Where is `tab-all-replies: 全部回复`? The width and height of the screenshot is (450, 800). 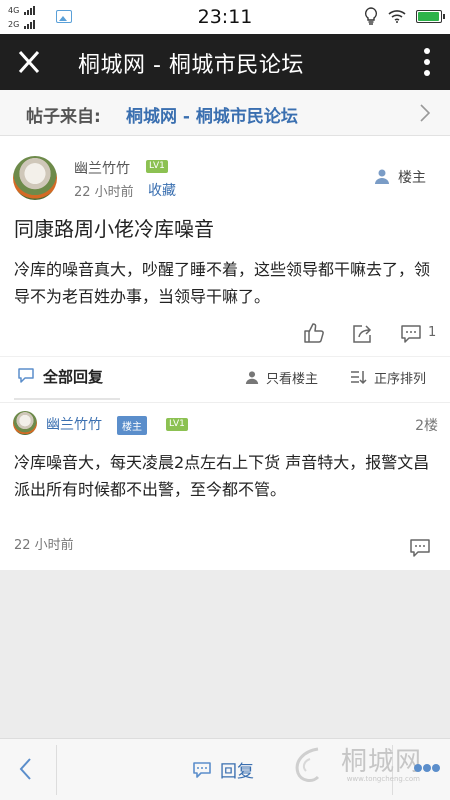
tab-all-replies: 全部回复 is located at coordinates (73, 376).